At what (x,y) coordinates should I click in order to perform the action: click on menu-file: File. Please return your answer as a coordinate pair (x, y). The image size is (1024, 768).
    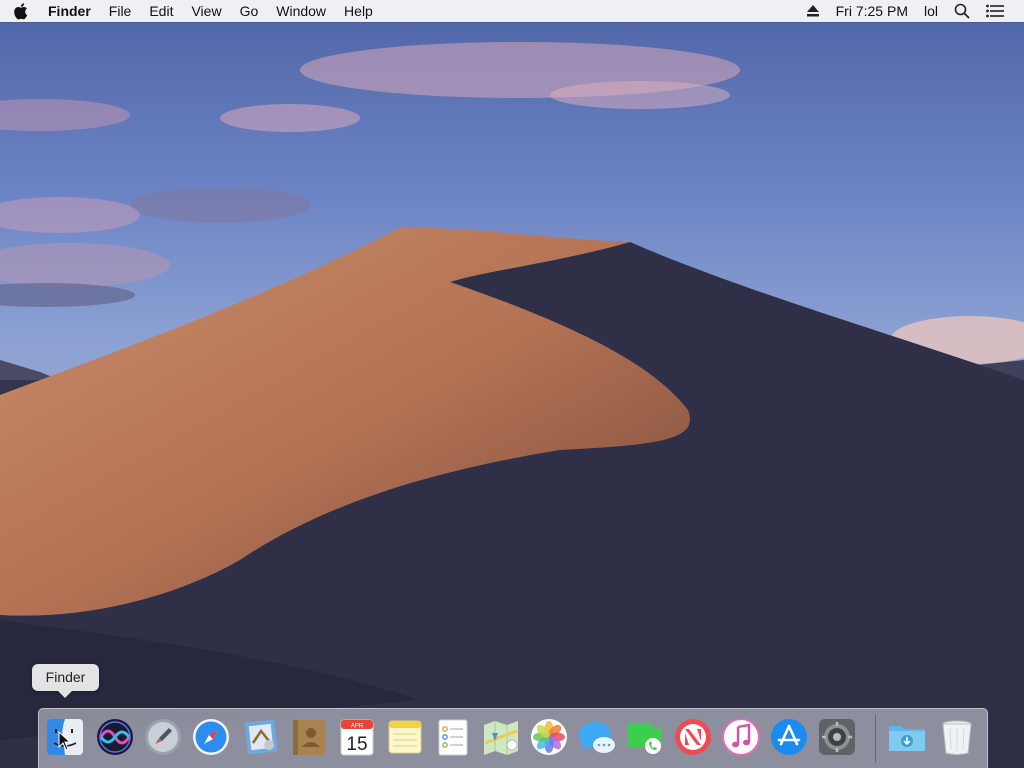
    Looking at the image, I should click on (120, 11).